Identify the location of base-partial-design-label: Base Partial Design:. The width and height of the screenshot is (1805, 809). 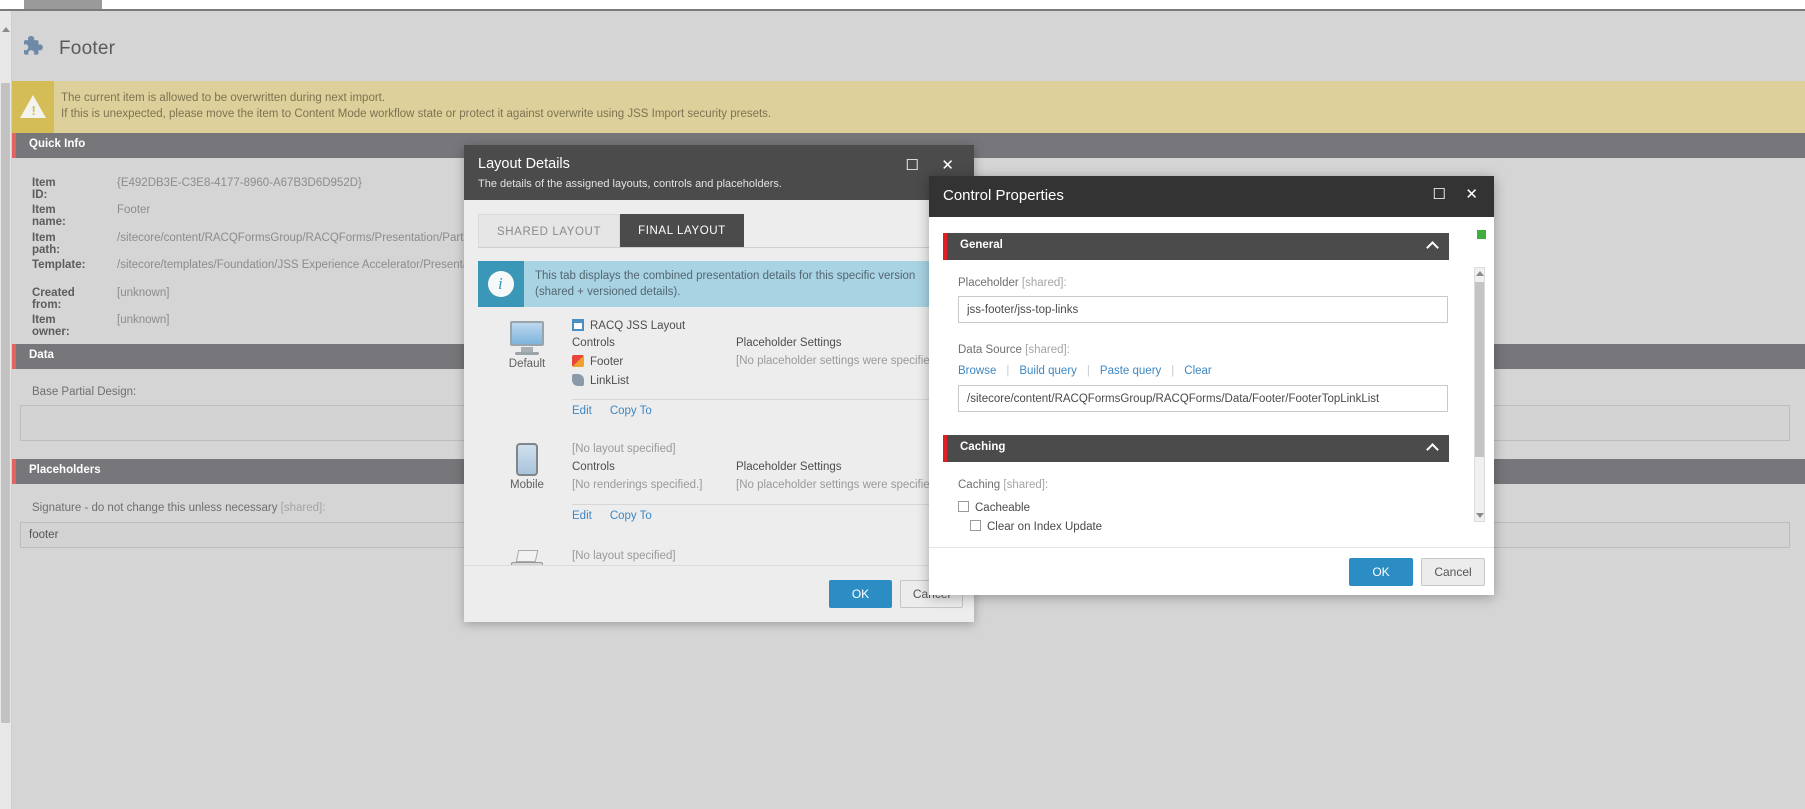
(84, 392).